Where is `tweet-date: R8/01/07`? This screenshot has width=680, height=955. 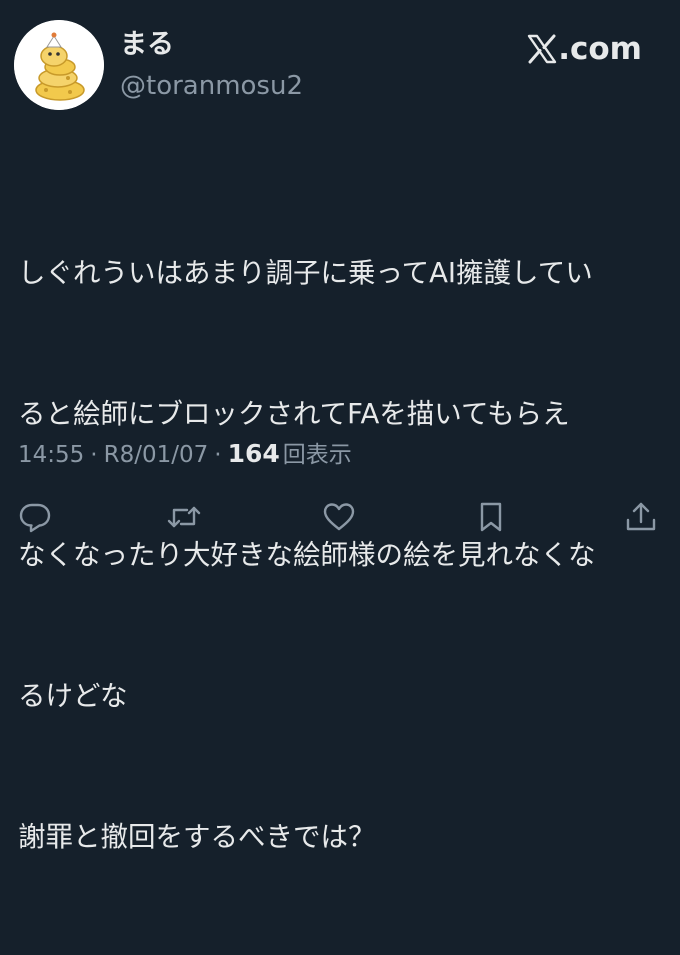 tweet-date: R8/01/07 is located at coordinates (156, 455).